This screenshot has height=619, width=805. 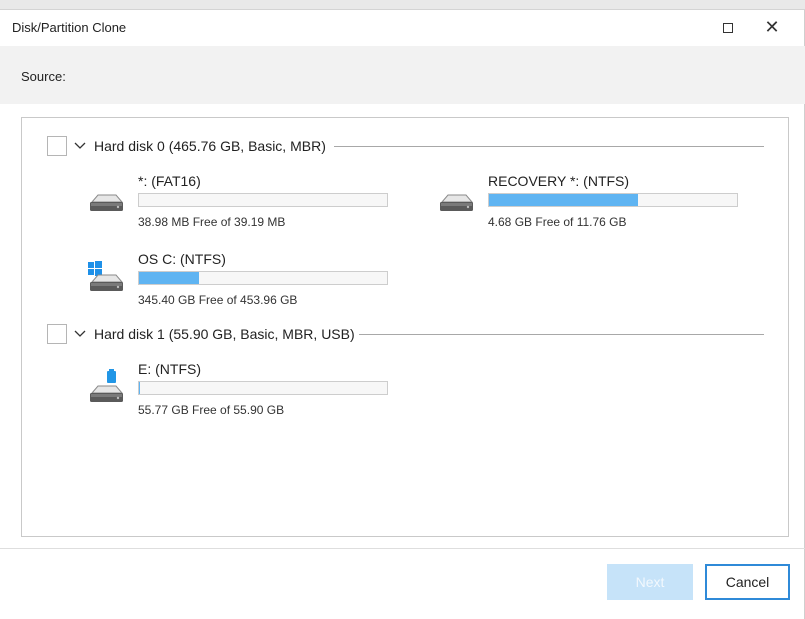 I want to click on partition-1-0: E: (NTFS) 55.77 GB Free of 55.90 GB, so click(x=241, y=389).